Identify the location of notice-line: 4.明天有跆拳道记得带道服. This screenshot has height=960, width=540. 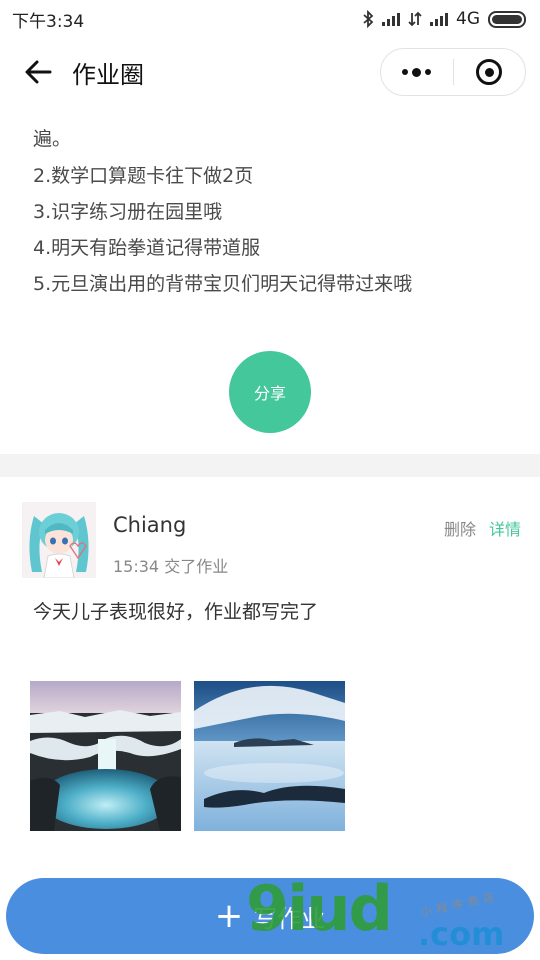
(147, 248).